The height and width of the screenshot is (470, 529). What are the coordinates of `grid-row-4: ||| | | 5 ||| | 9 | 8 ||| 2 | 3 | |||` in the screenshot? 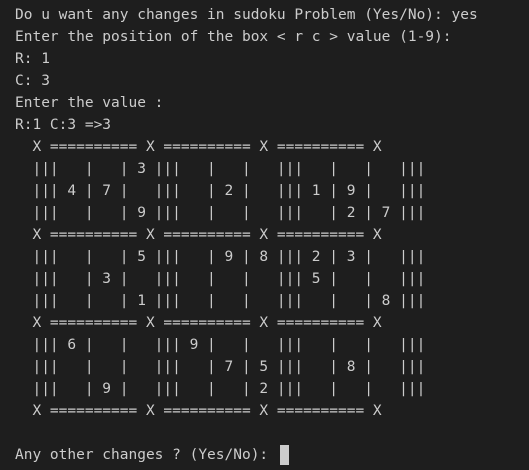 It's located at (220, 257).